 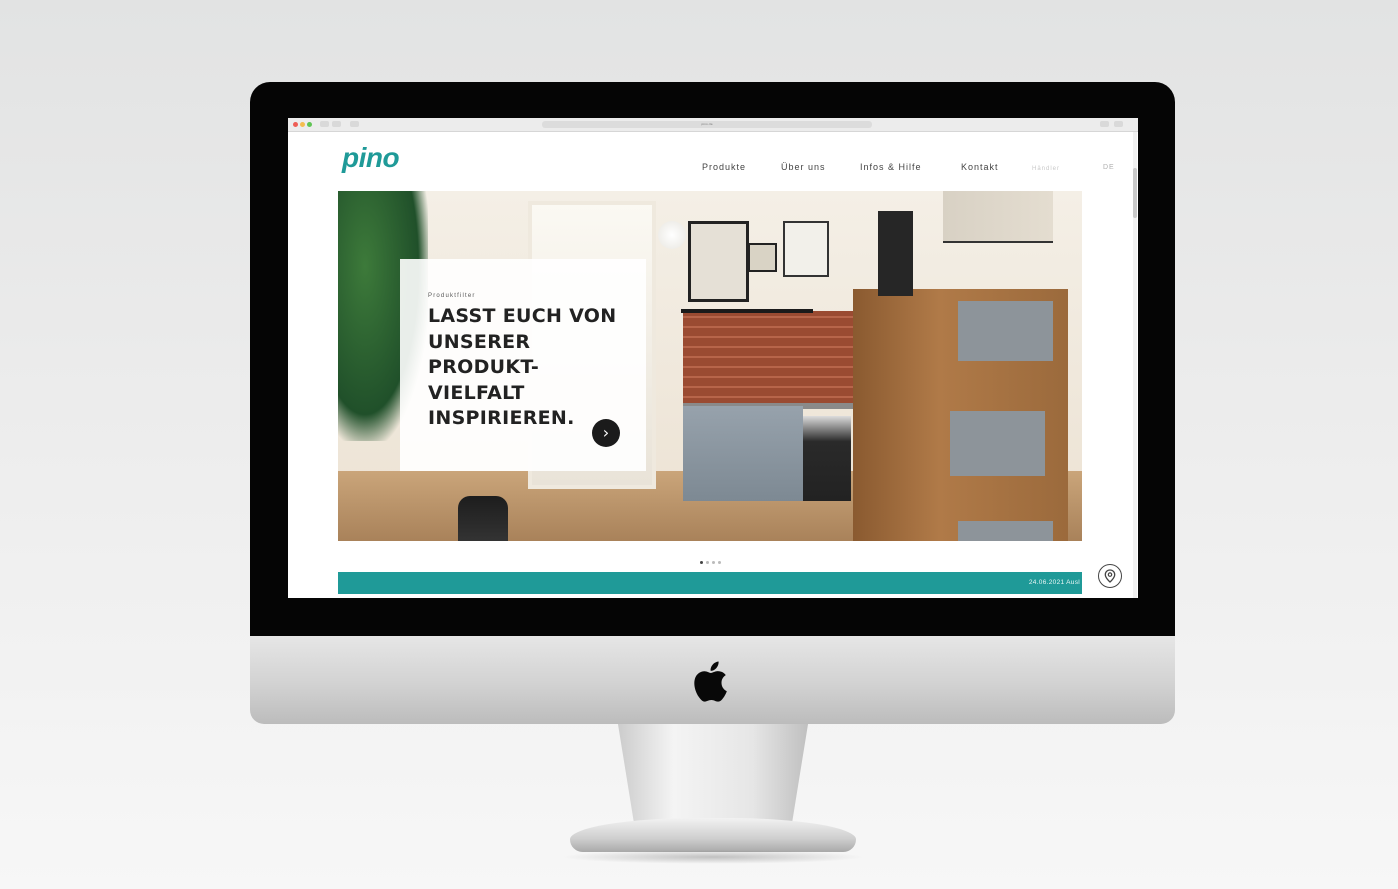 What do you see at coordinates (998, 217) in the screenshot?
I see `hero-wall-pictures` at bounding box center [998, 217].